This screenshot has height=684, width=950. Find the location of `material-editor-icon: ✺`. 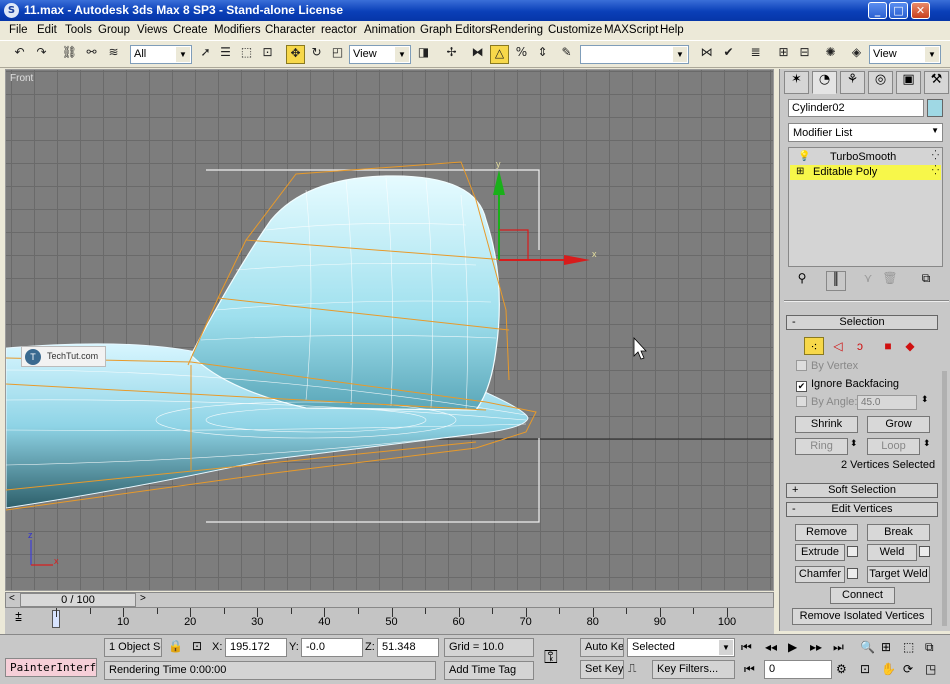

material-editor-icon: ✺ is located at coordinates (830, 54).